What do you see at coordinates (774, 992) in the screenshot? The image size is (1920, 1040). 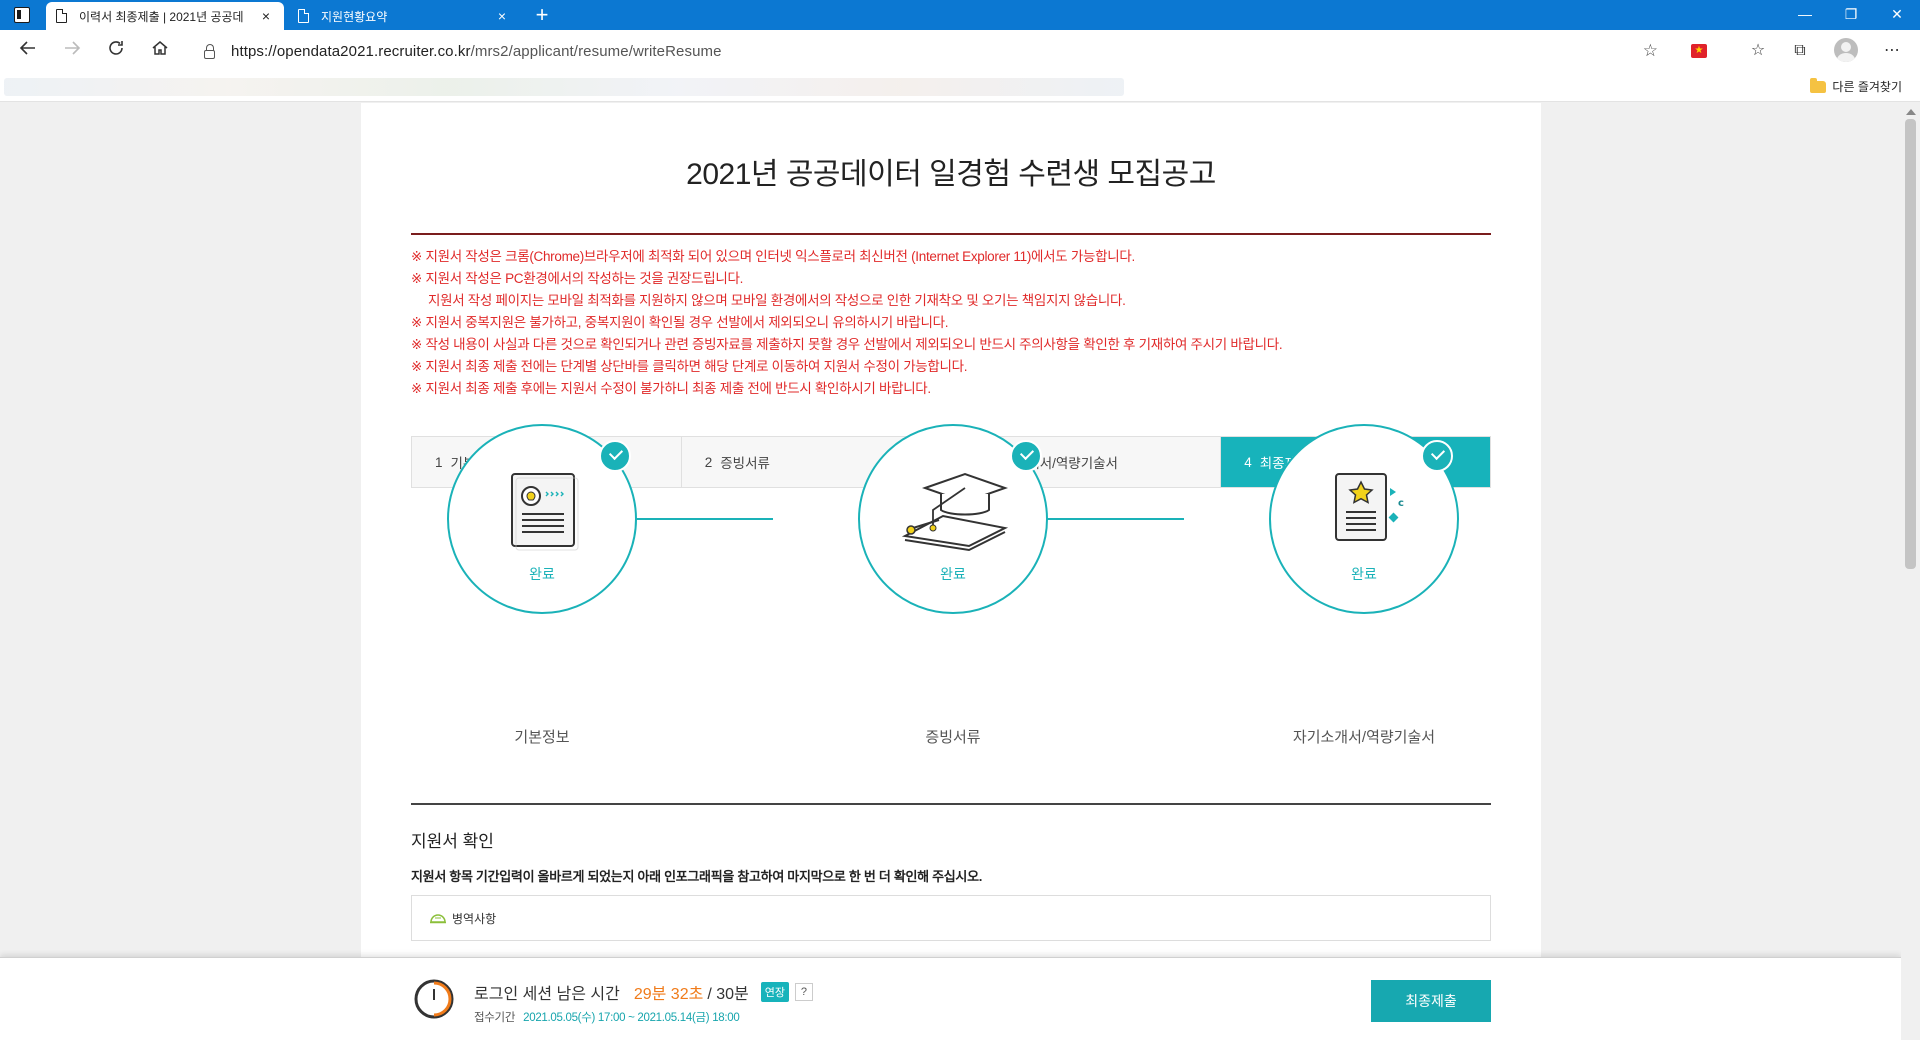 I see `extend-session-button: 연장` at bounding box center [774, 992].